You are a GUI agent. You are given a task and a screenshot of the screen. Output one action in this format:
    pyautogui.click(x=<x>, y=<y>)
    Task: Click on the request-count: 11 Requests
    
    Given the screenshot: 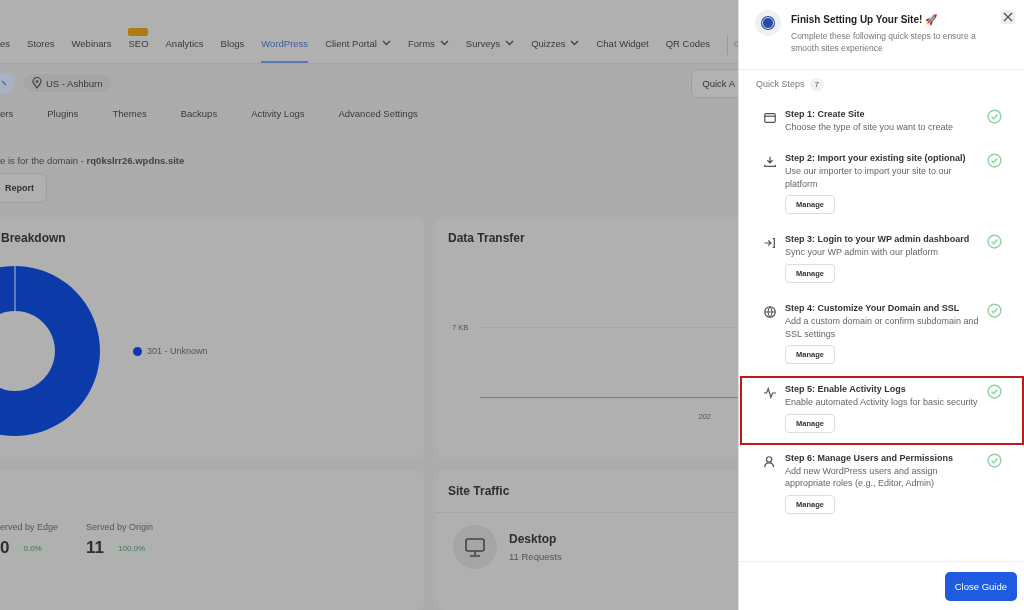 What is the action you would take?
    pyautogui.click(x=535, y=556)
    